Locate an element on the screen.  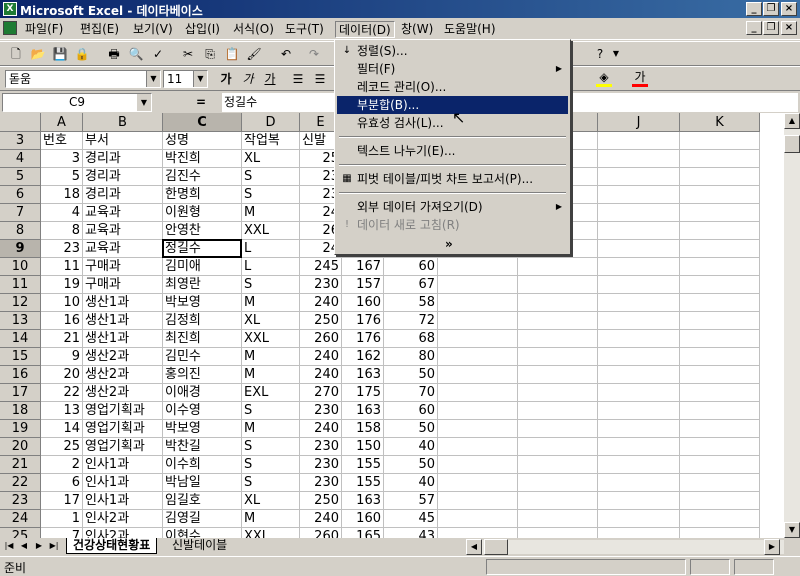
workbook-icon is located at coordinates (10, 28).